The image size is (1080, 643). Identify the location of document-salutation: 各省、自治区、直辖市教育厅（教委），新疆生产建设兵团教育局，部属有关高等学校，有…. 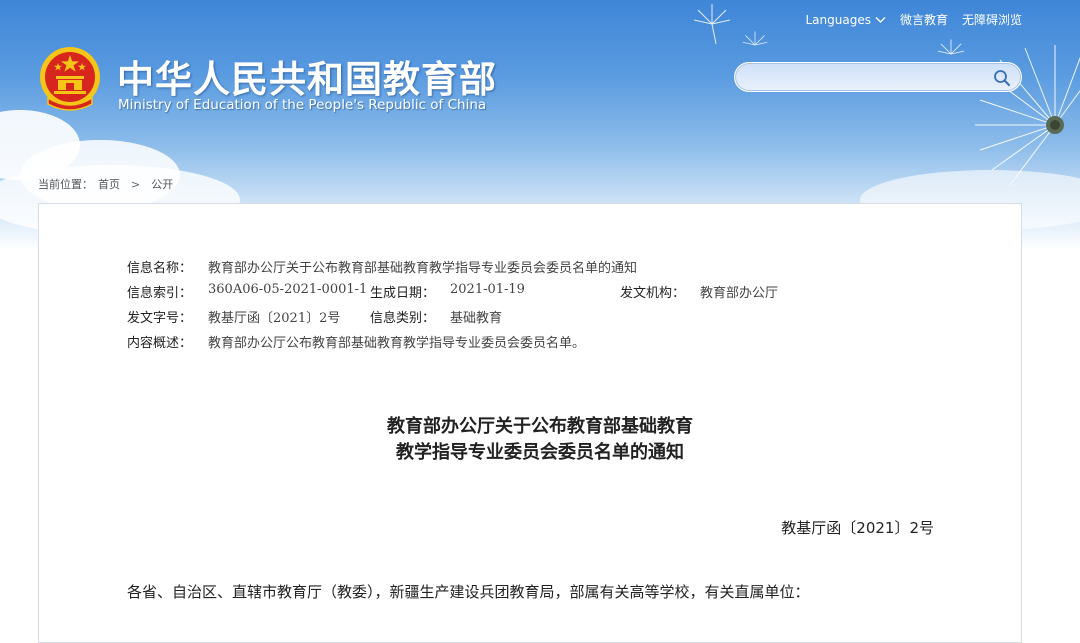
(468, 592).